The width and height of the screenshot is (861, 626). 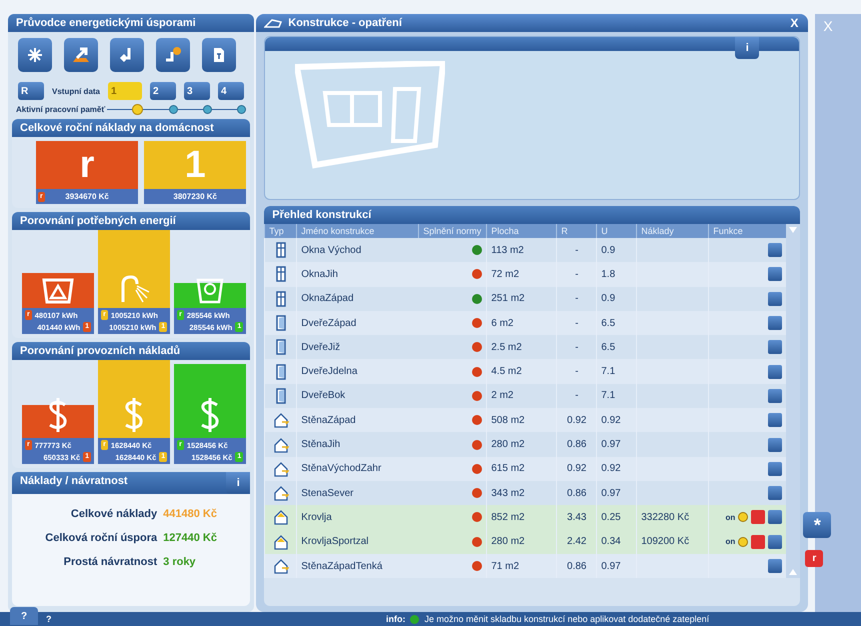 I want to click on table-cell: DveřeBok, so click(x=323, y=396).